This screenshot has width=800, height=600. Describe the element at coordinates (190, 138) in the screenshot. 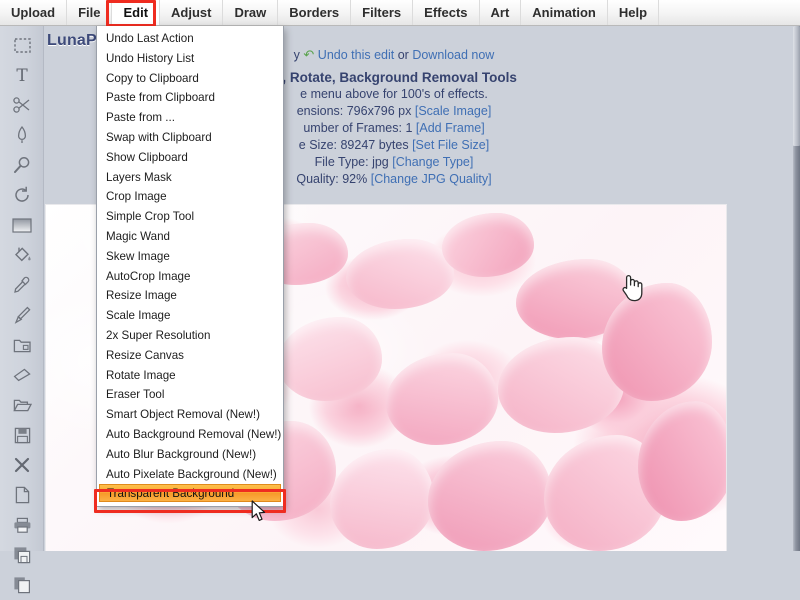

I see `menu-item-swap-with-clipboard: Swap with Clipboard` at that location.